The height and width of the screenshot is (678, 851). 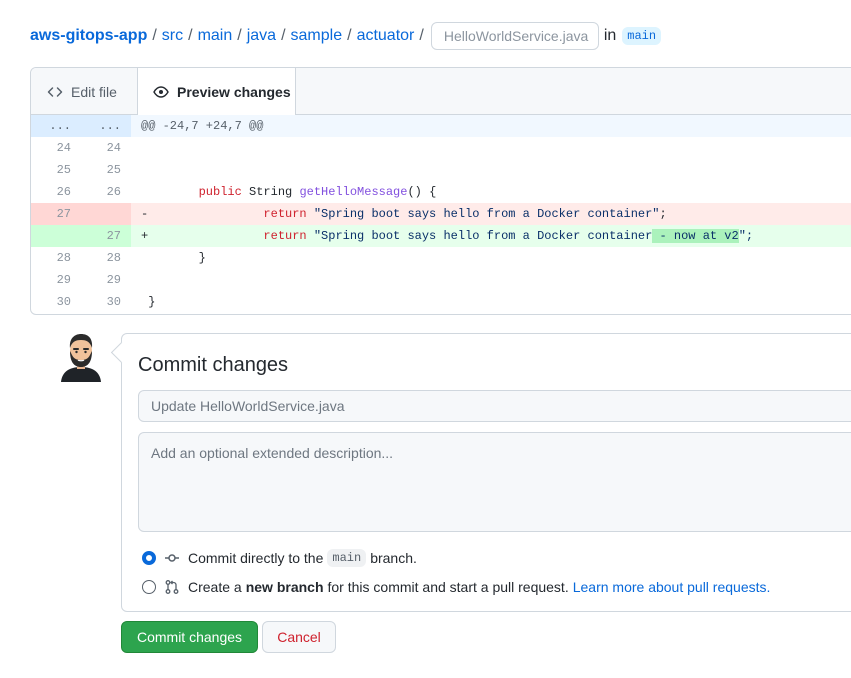 What do you see at coordinates (113, 148) in the screenshot?
I see `new-line-number: 24` at bounding box center [113, 148].